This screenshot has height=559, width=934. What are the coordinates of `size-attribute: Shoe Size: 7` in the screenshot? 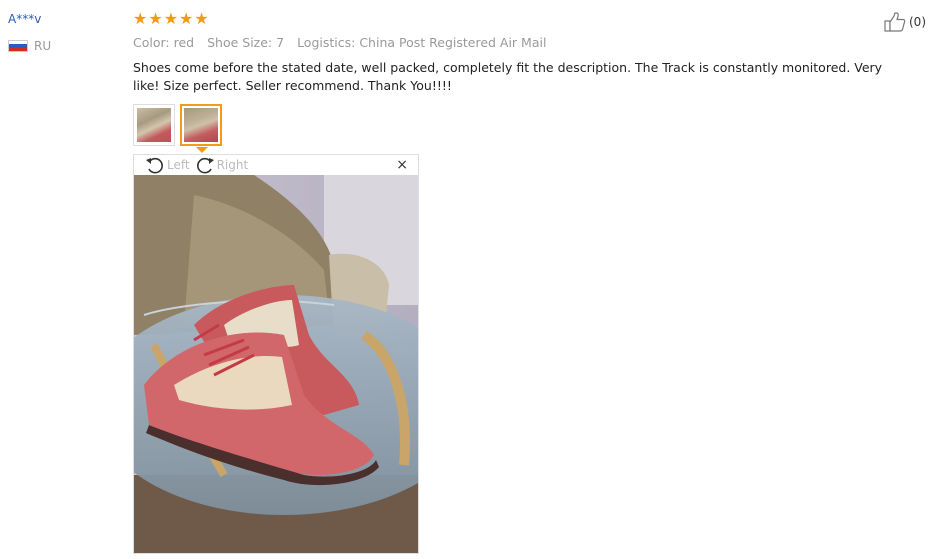 It's located at (246, 42).